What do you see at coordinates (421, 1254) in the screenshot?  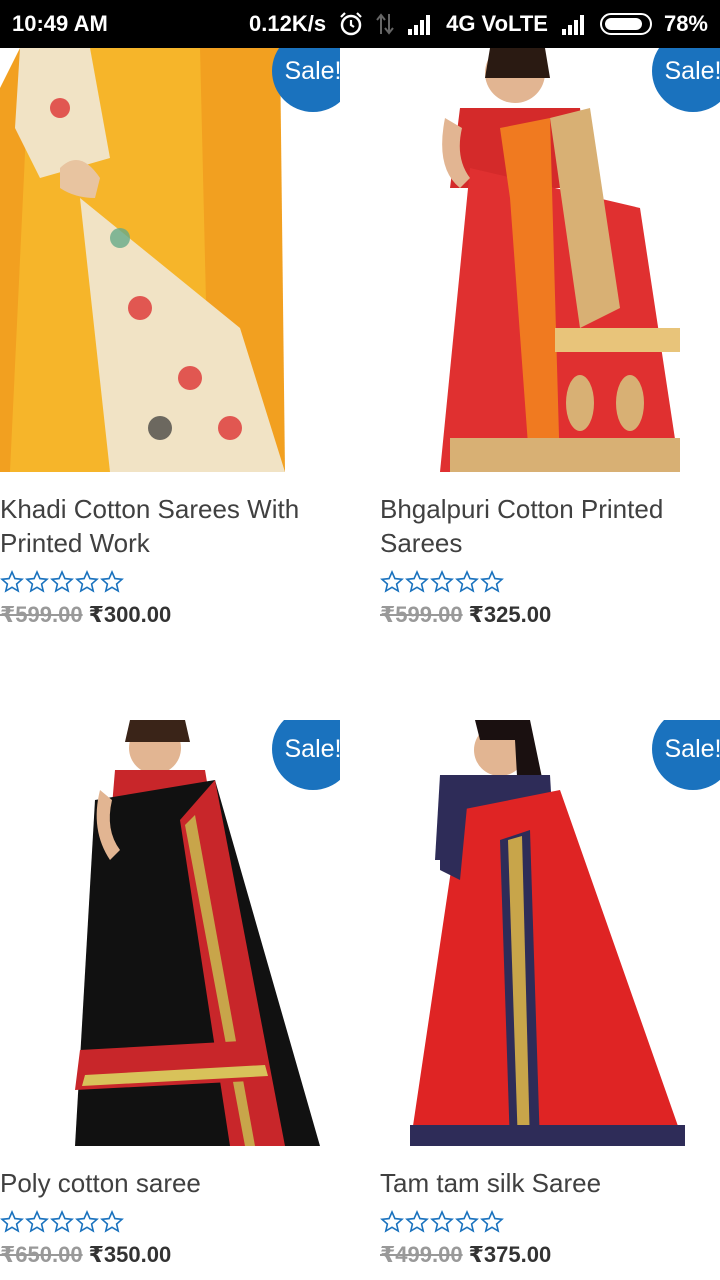 I see `old-price: ₹499.00` at bounding box center [421, 1254].